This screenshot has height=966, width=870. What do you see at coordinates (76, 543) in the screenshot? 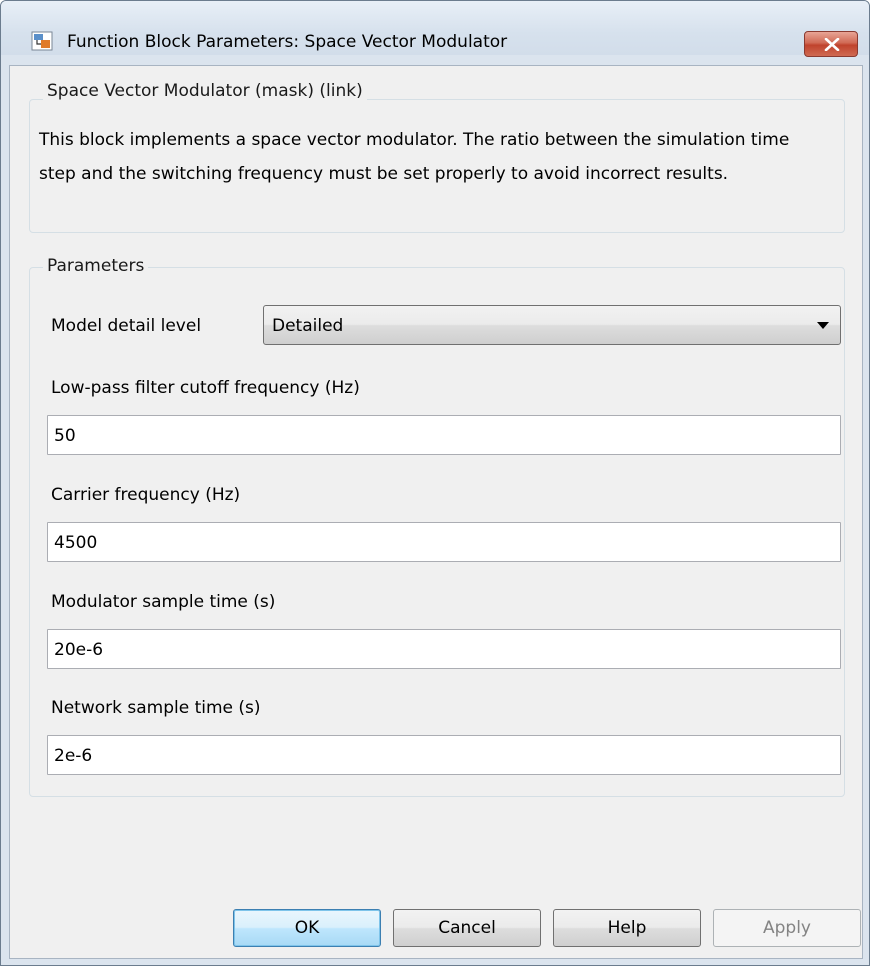
I see `carrier-frequency-value: 4500` at bounding box center [76, 543].